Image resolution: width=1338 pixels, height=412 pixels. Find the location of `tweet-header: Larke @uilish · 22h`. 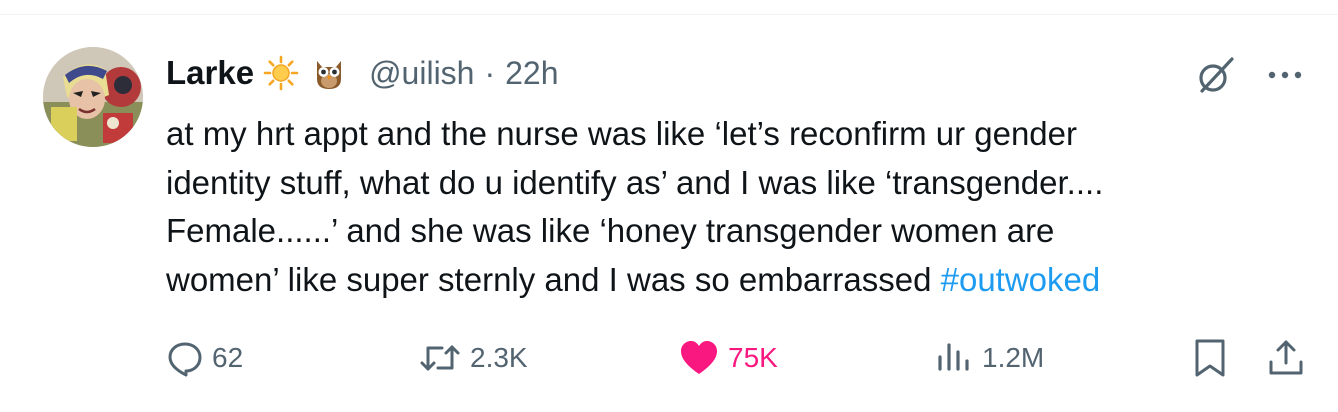

tweet-header: Larke @uilish · 22h is located at coordinates (362, 73).